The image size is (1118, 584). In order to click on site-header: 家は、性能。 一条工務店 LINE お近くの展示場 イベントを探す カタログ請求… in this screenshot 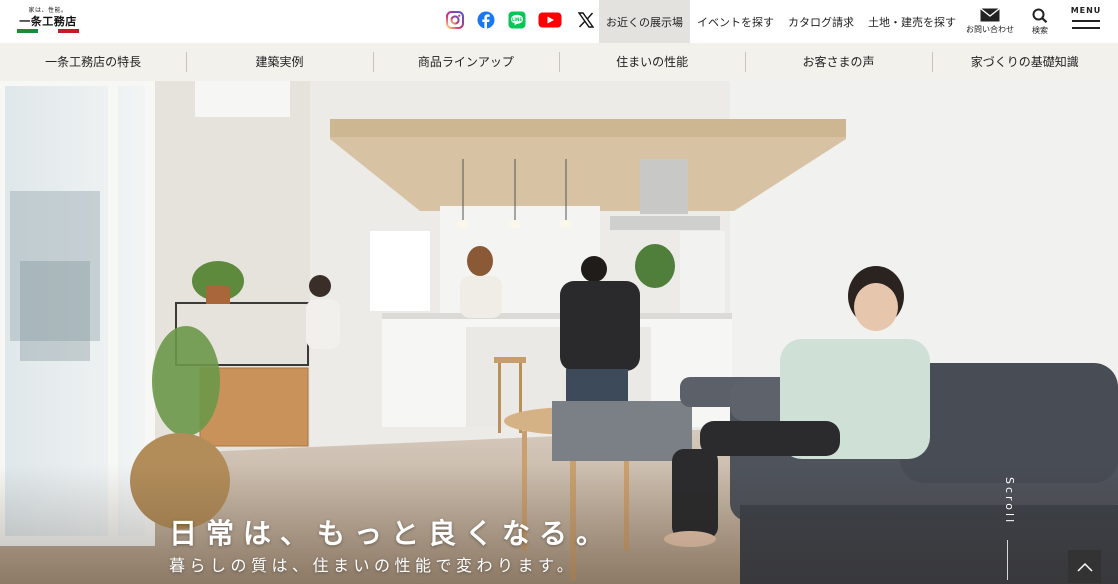, I will do `click(559, 21)`.